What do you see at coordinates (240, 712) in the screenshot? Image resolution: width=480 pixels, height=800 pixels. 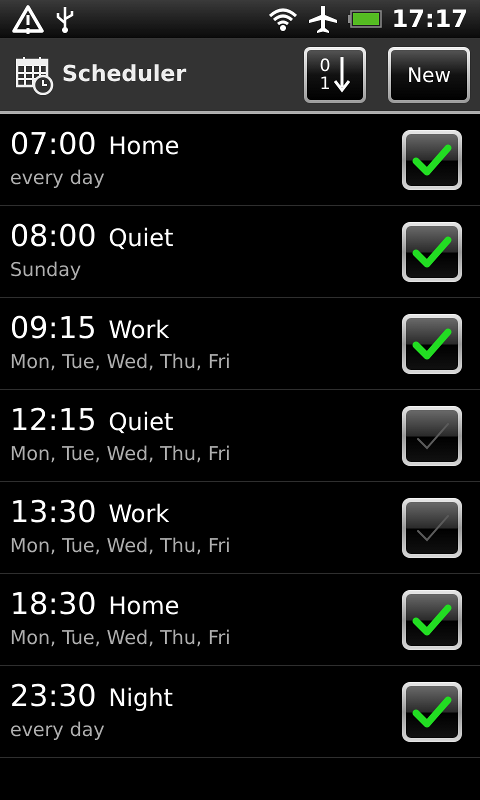 I see `schedule-row: 23:30 Night every day` at bounding box center [240, 712].